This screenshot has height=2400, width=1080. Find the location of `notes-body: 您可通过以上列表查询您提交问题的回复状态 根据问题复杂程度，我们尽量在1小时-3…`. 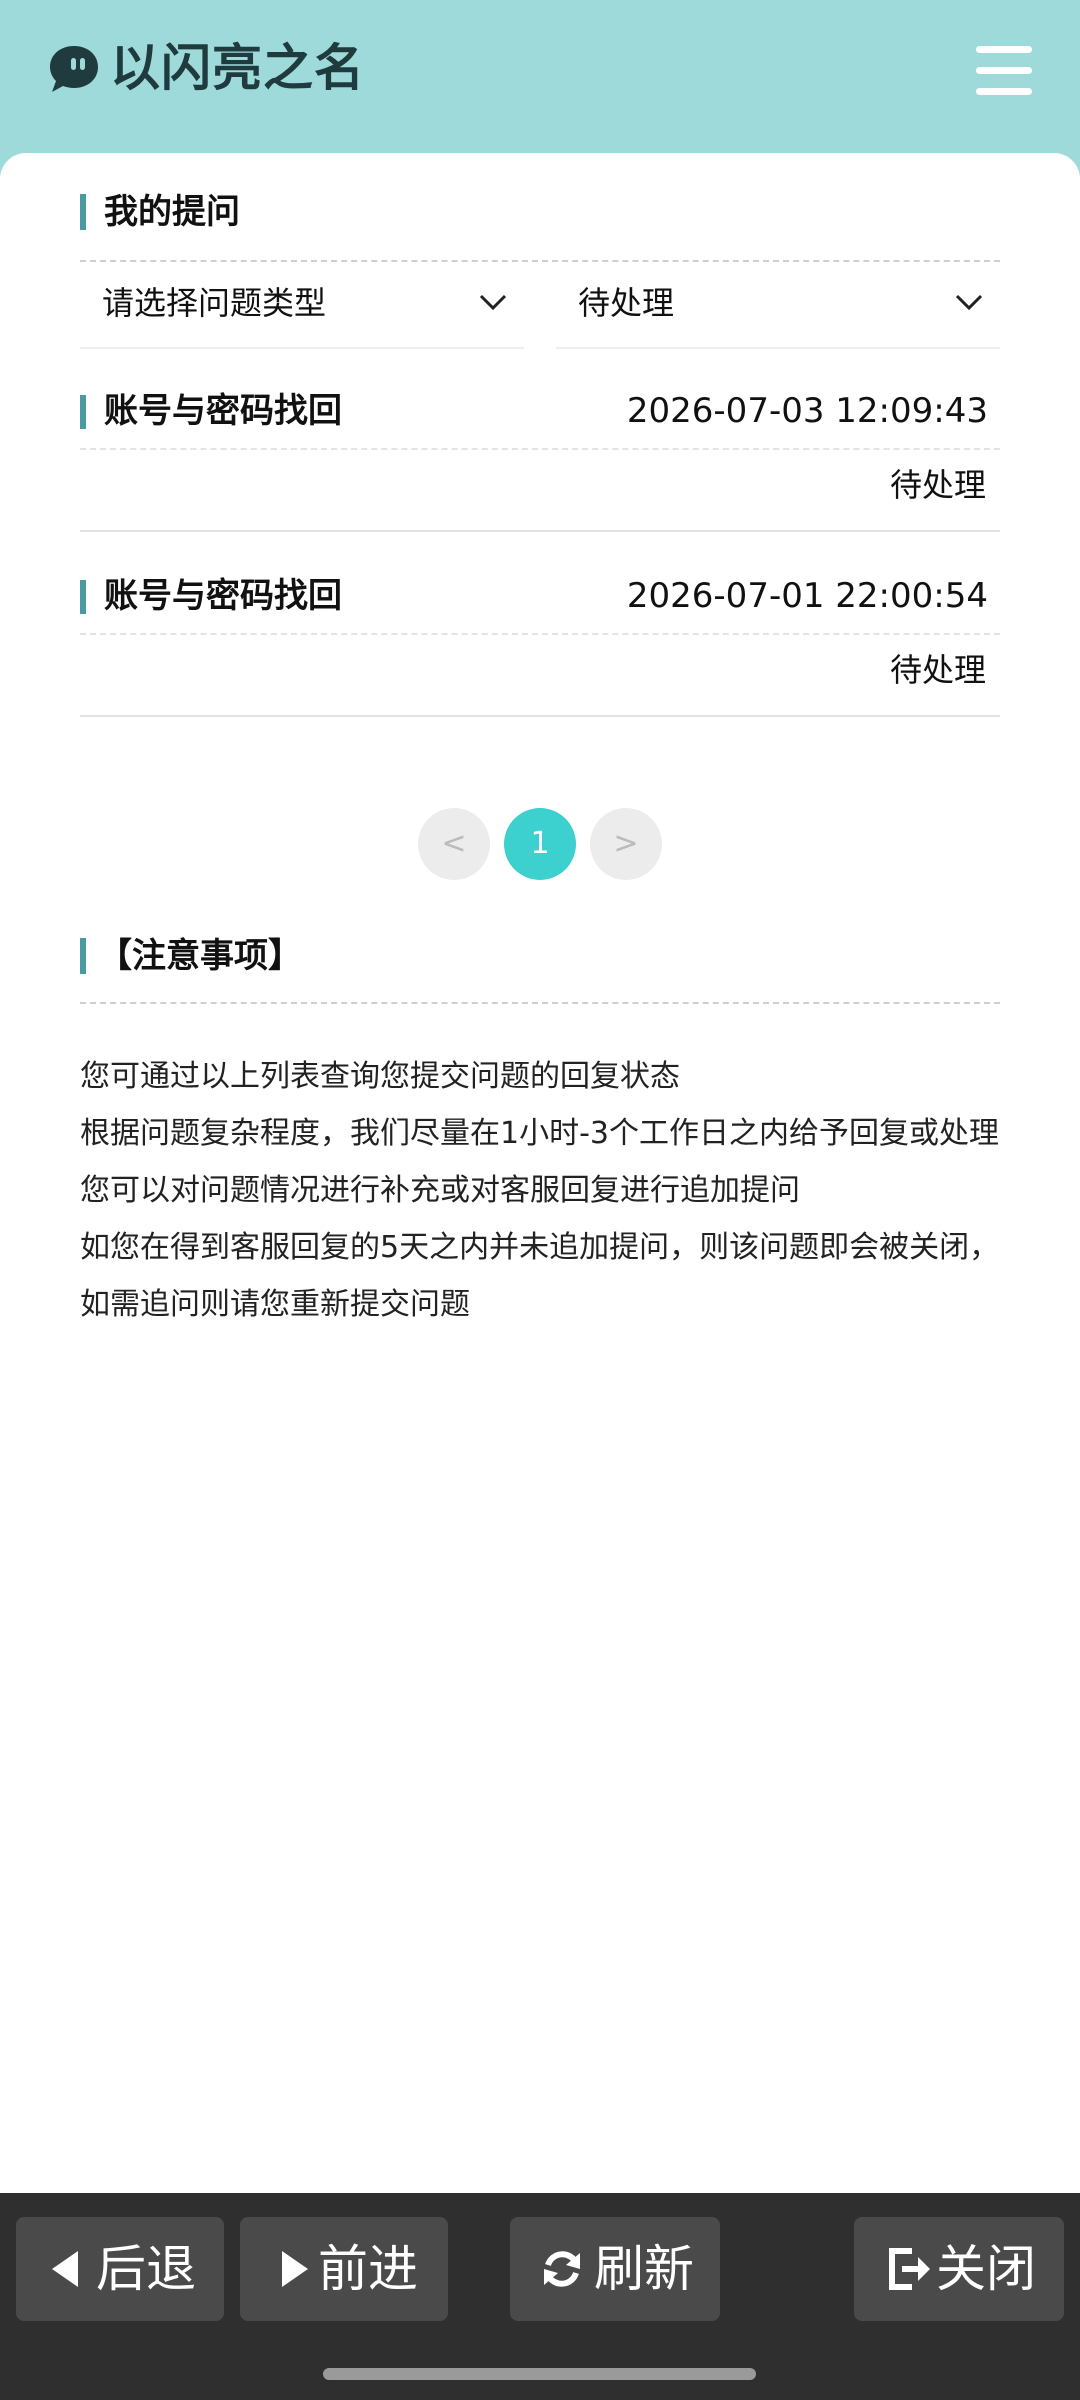

notes-body: 您可通过以上列表查询您提交问题的回复状态 根据问题复杂程度，我们尽量在1小时-3… is located at coordinates (540, 1190).